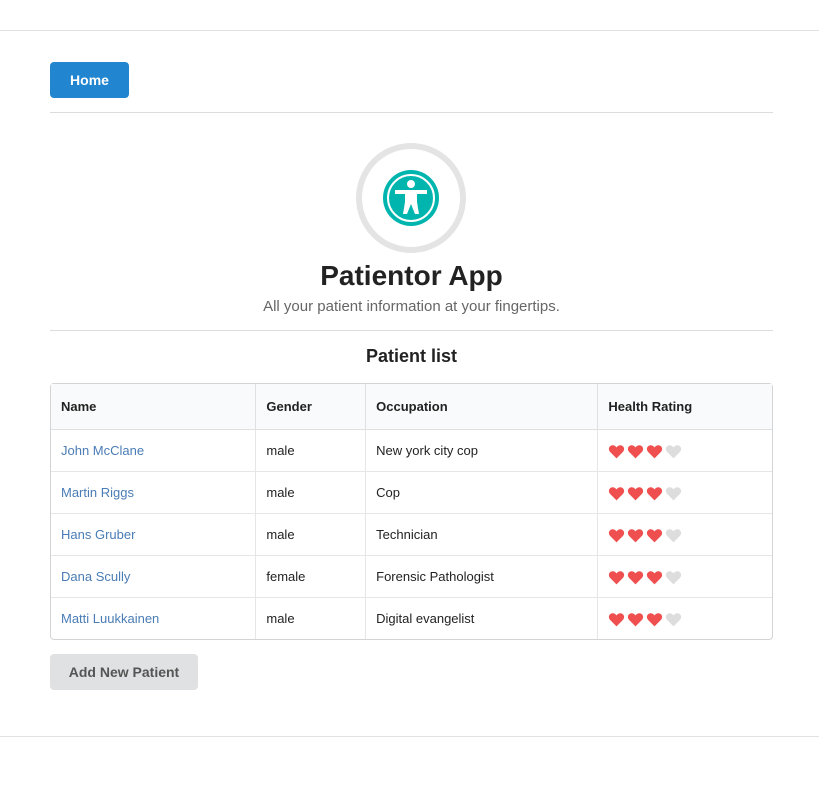 The width and height of the screenshot is (819, 786). I want to click on table-row: Dana Scully female Forensic Pathologist, so click(411, 577).